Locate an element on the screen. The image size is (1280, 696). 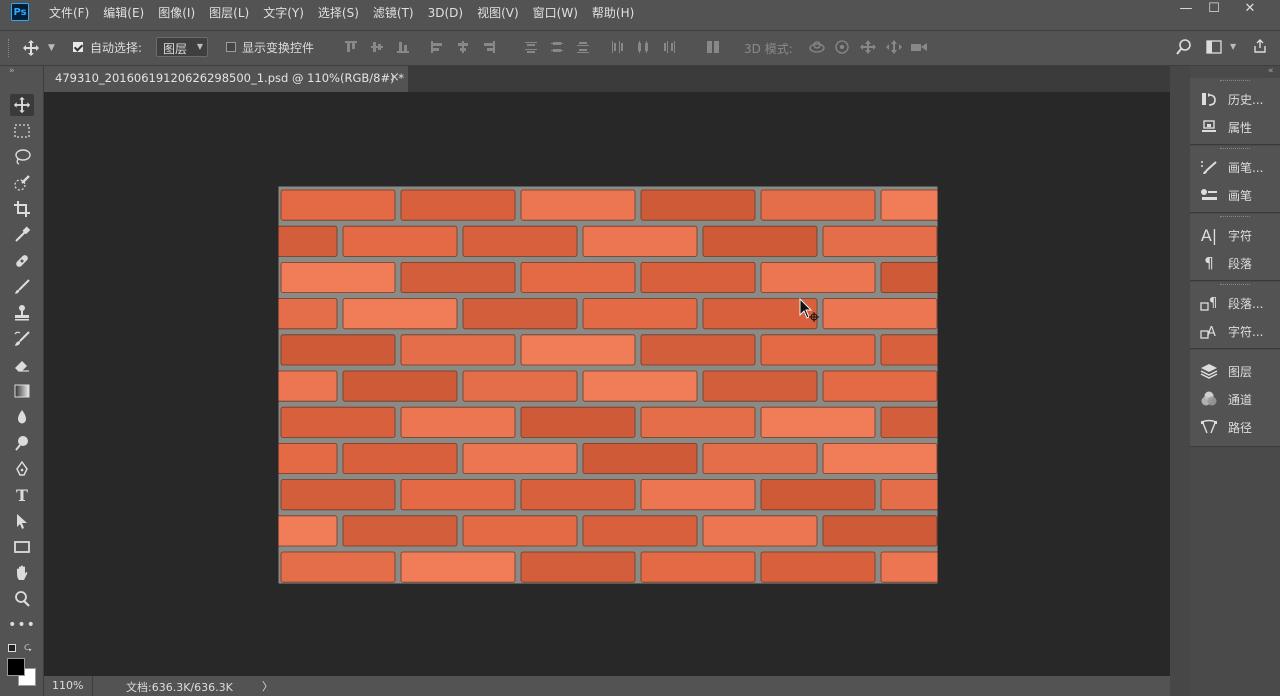
auto-select-checkbox is located at coordinates (78, 47).